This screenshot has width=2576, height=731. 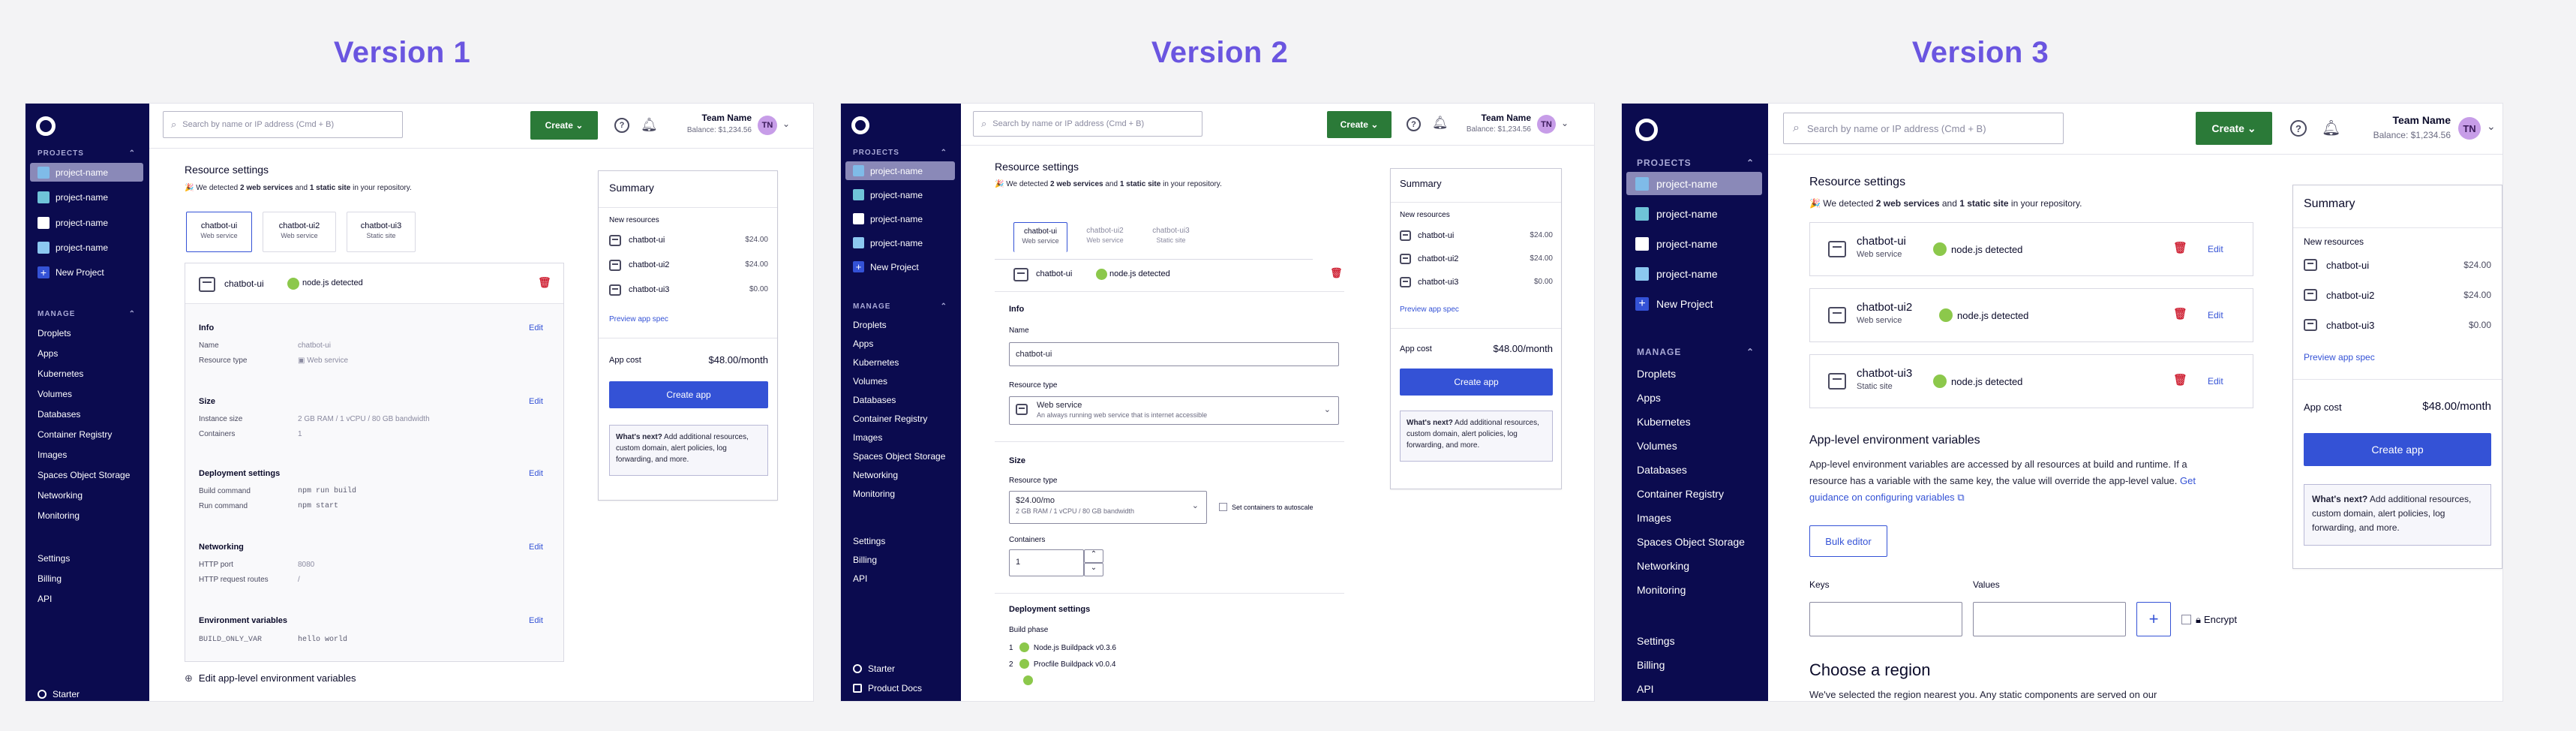 I want to click on edit-app-env-link: ⊕ Edit app-level environment variables, so click(x=270, y=678).